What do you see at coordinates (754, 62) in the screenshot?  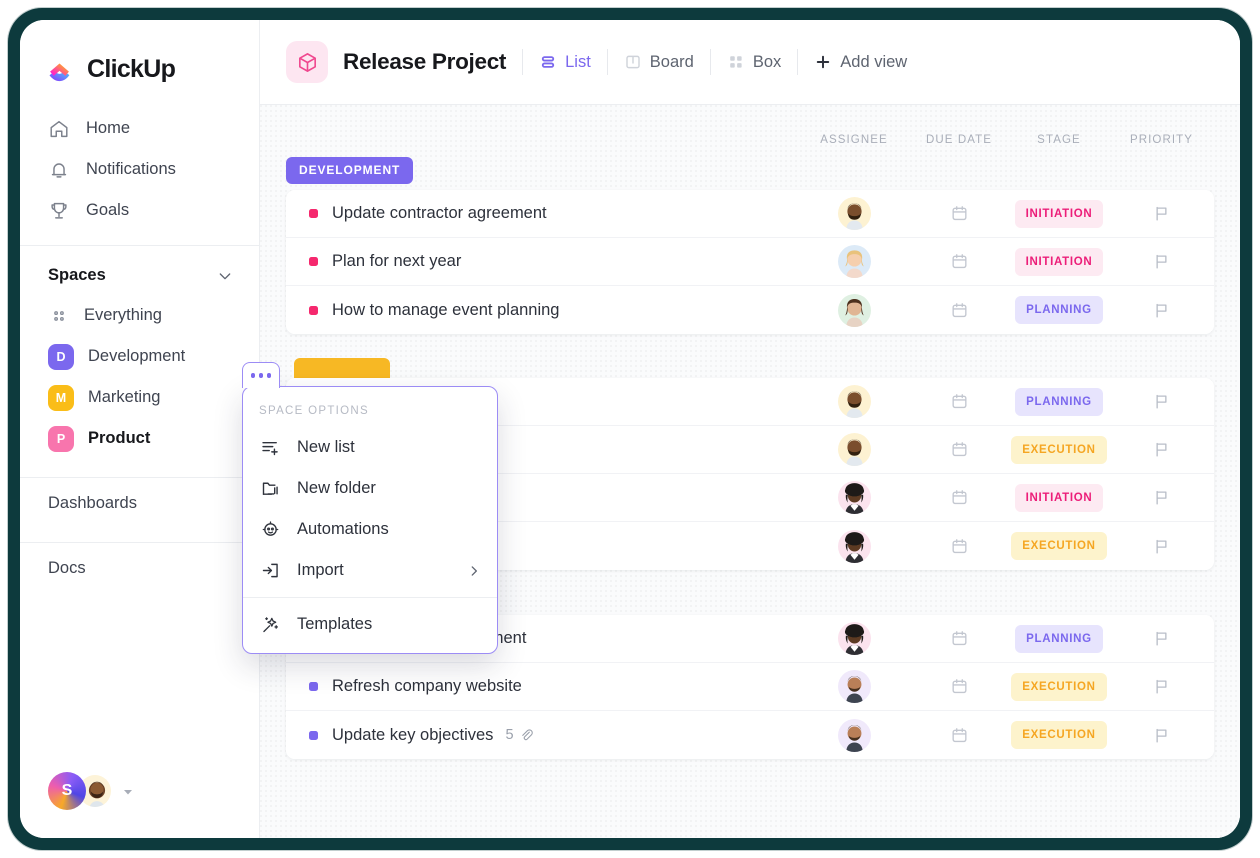 I see `tab-box: Box` at bounding box center [754, 62].